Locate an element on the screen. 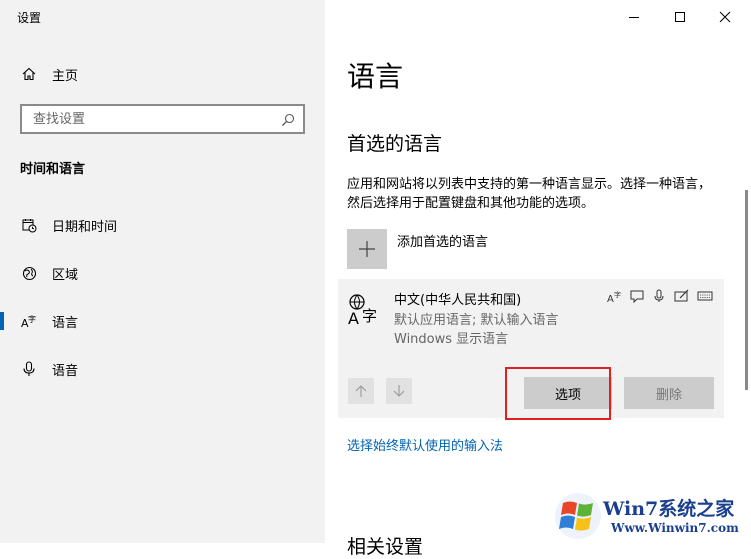  move-up-button is located at coordinates (361, 391).